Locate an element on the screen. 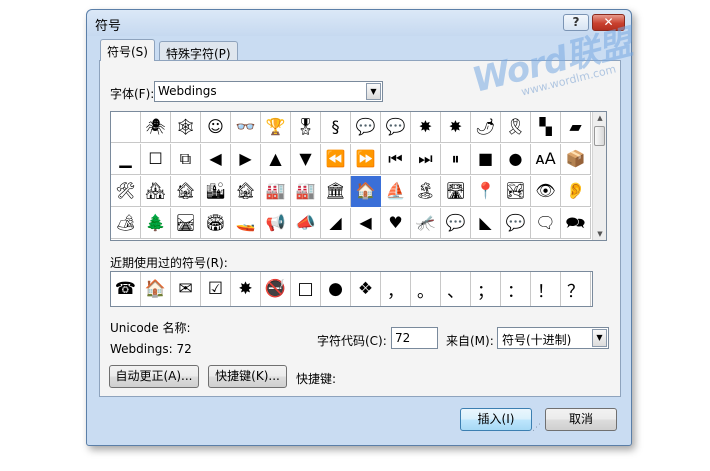 Image resolution: width=710 pixels, height=471 pixels. tab-symbols: 符号(S) is located at coordinates (127, 50).